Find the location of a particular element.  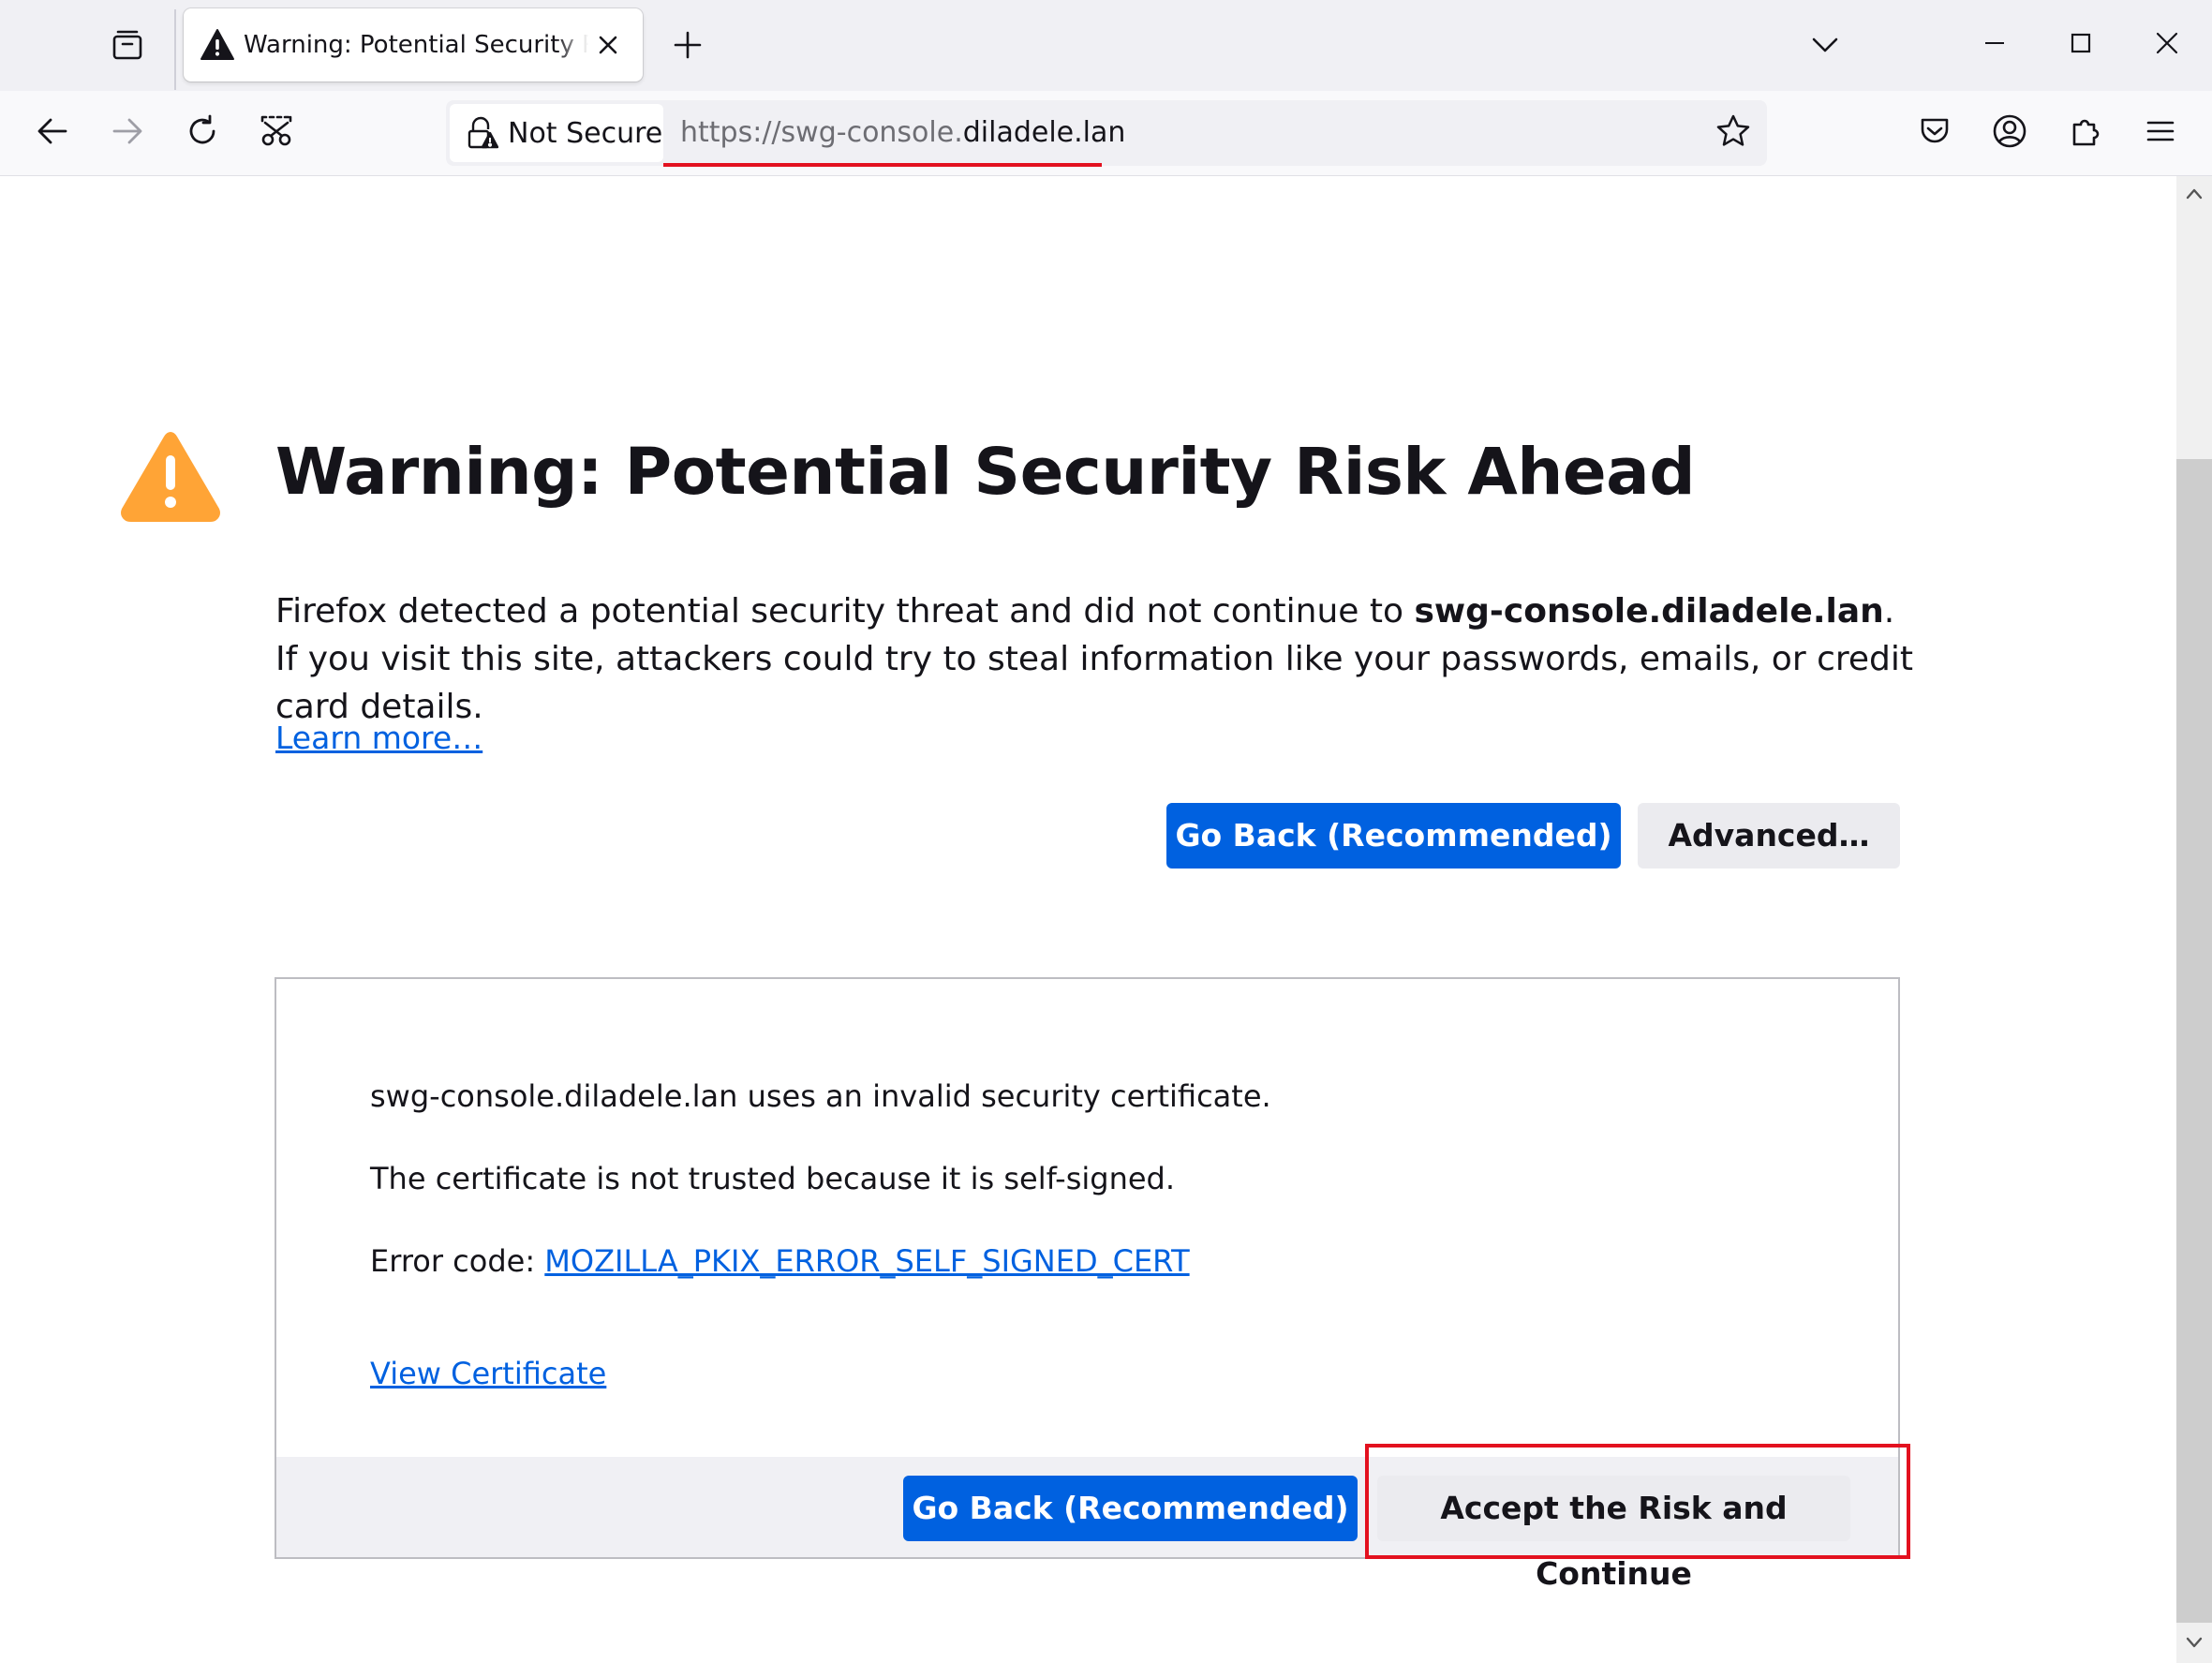

tab-list-icon is located at coordinates (127, 47).